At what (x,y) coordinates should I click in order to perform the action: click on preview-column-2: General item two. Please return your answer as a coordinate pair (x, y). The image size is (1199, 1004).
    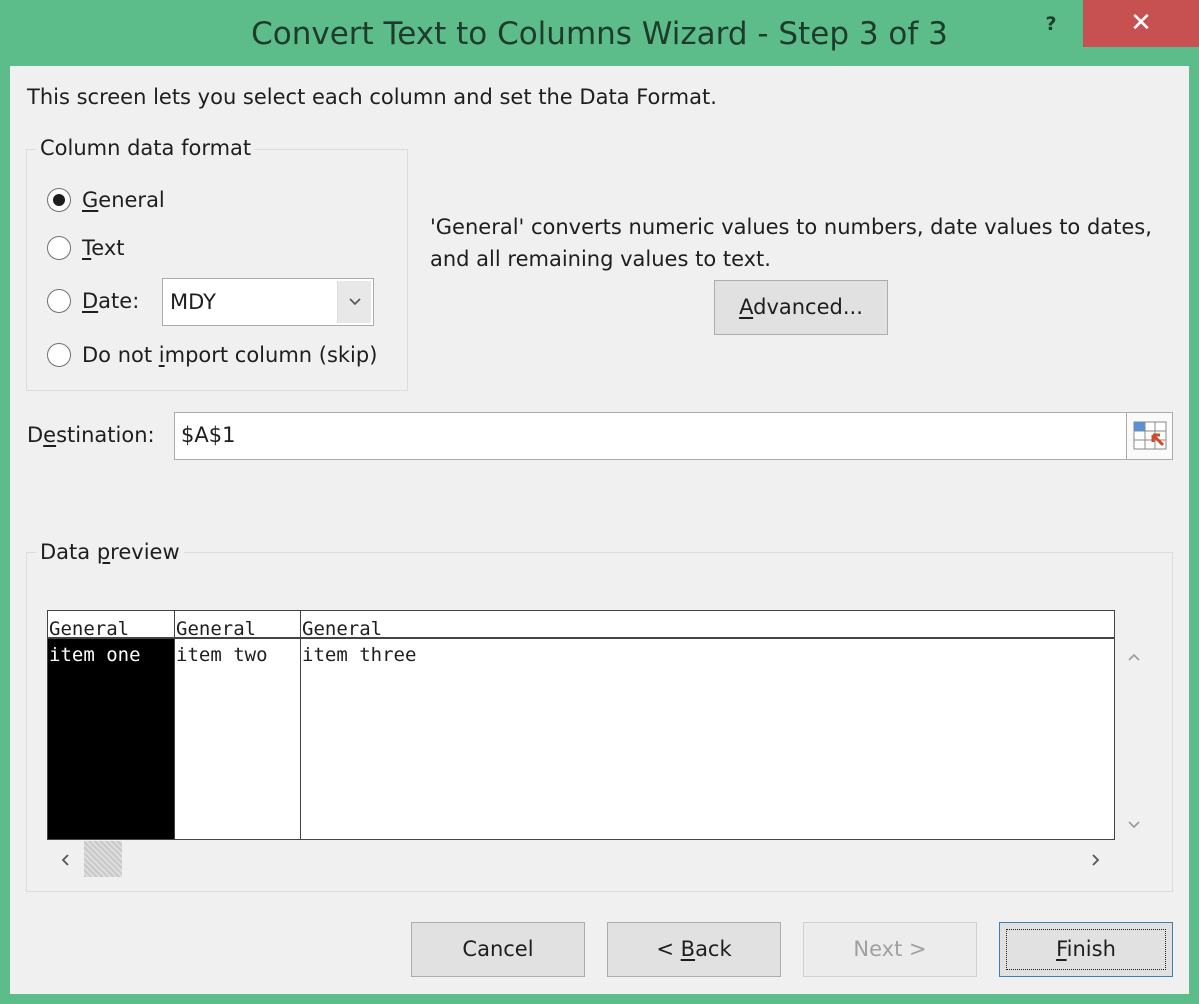
    Looking at the image, I should click on (238, 725).